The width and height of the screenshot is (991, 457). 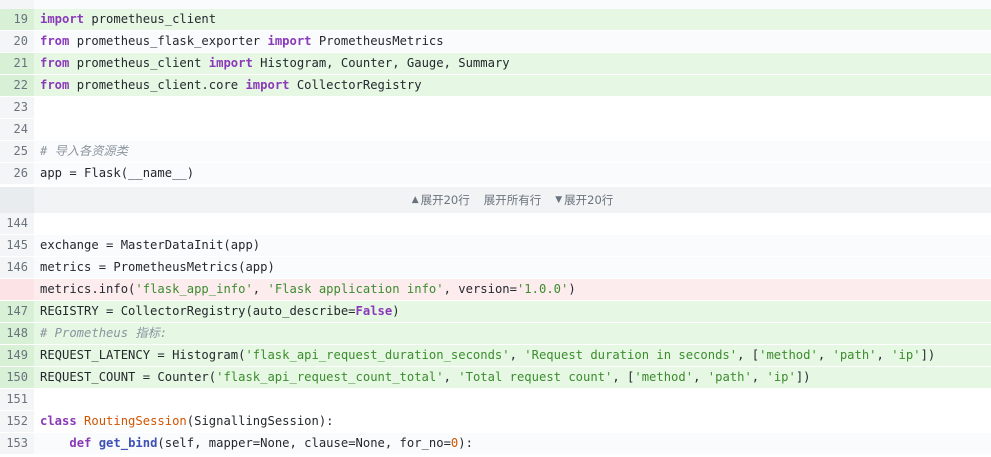 I want to click on string-literal: 'ip', so click(x=781, y=377).